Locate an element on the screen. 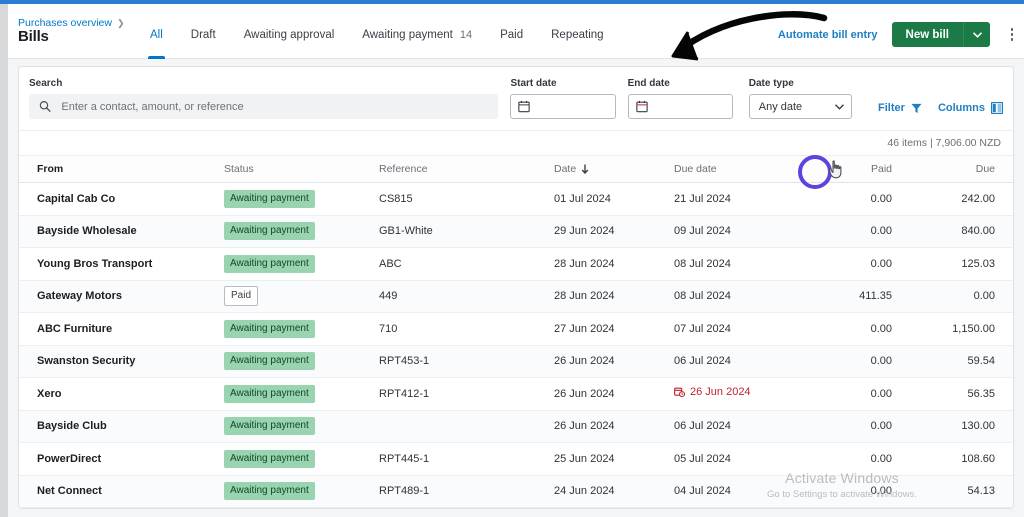 Image resolution: width=1024 pixels, height=517 pixels. automate-bill-entry-link: Automate bill entry is located at coordinates (828, 35).